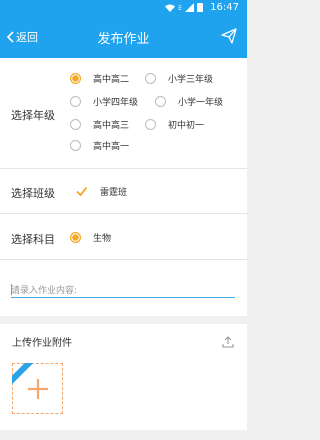  Describe the element at coordinates (184, 7) in the screenshot. I see `status-icons: E` at that location.